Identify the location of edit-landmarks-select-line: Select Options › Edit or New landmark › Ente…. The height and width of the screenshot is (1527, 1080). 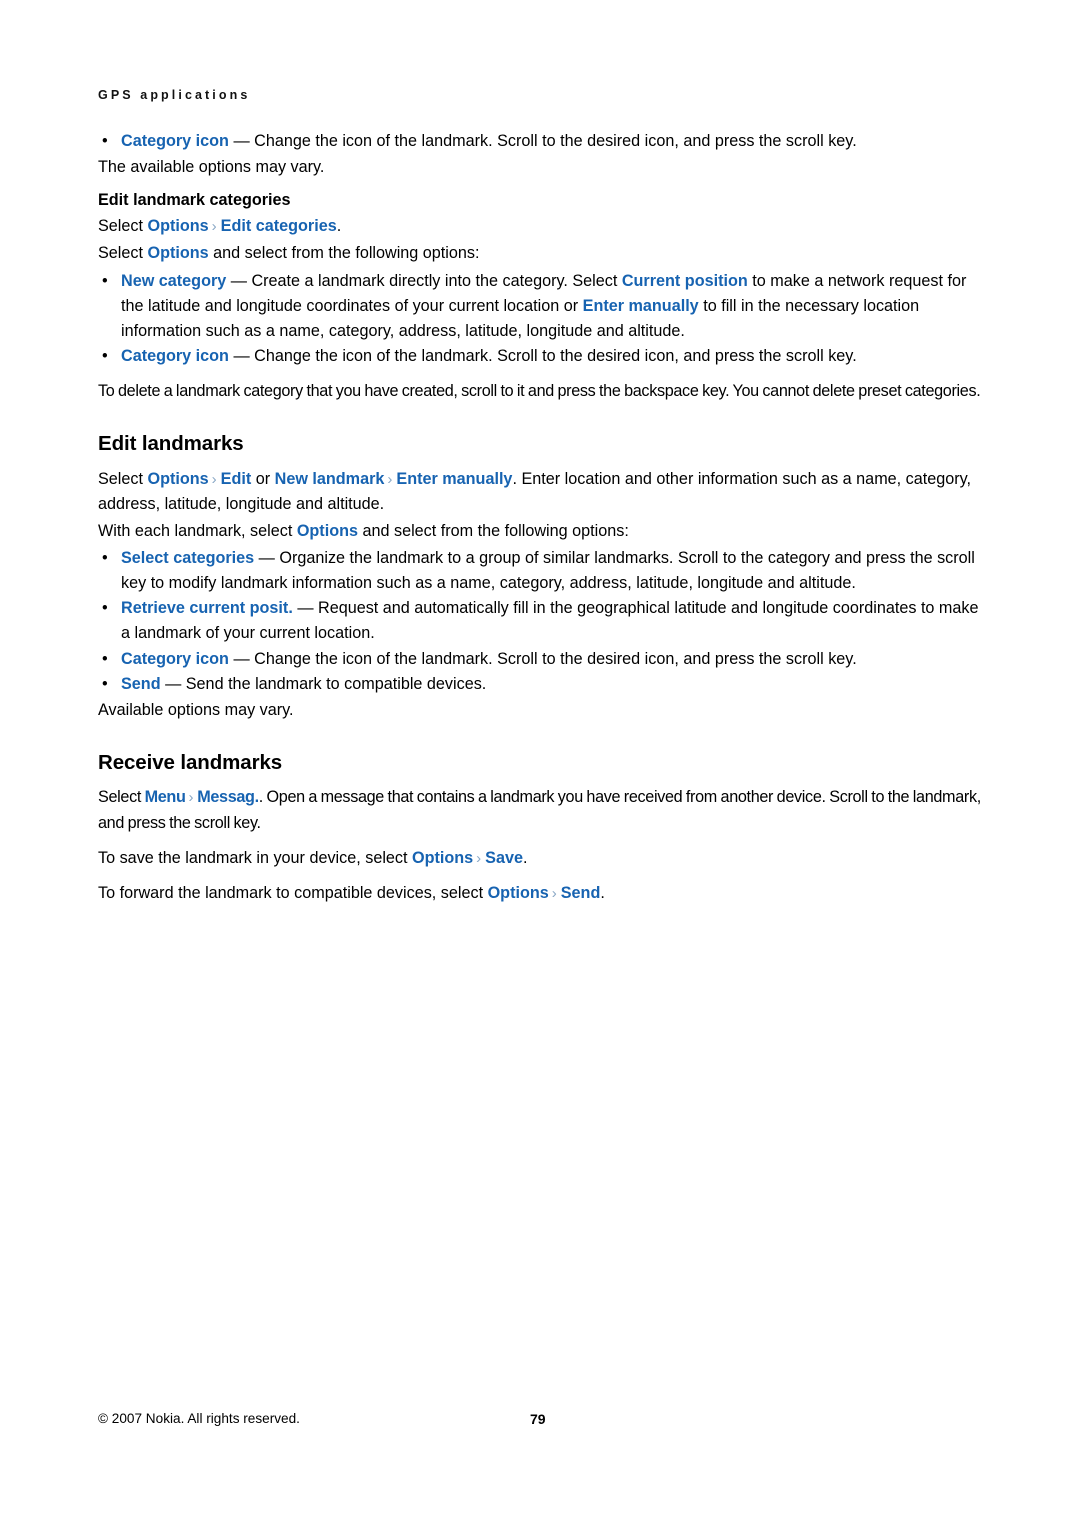
(542, 492).